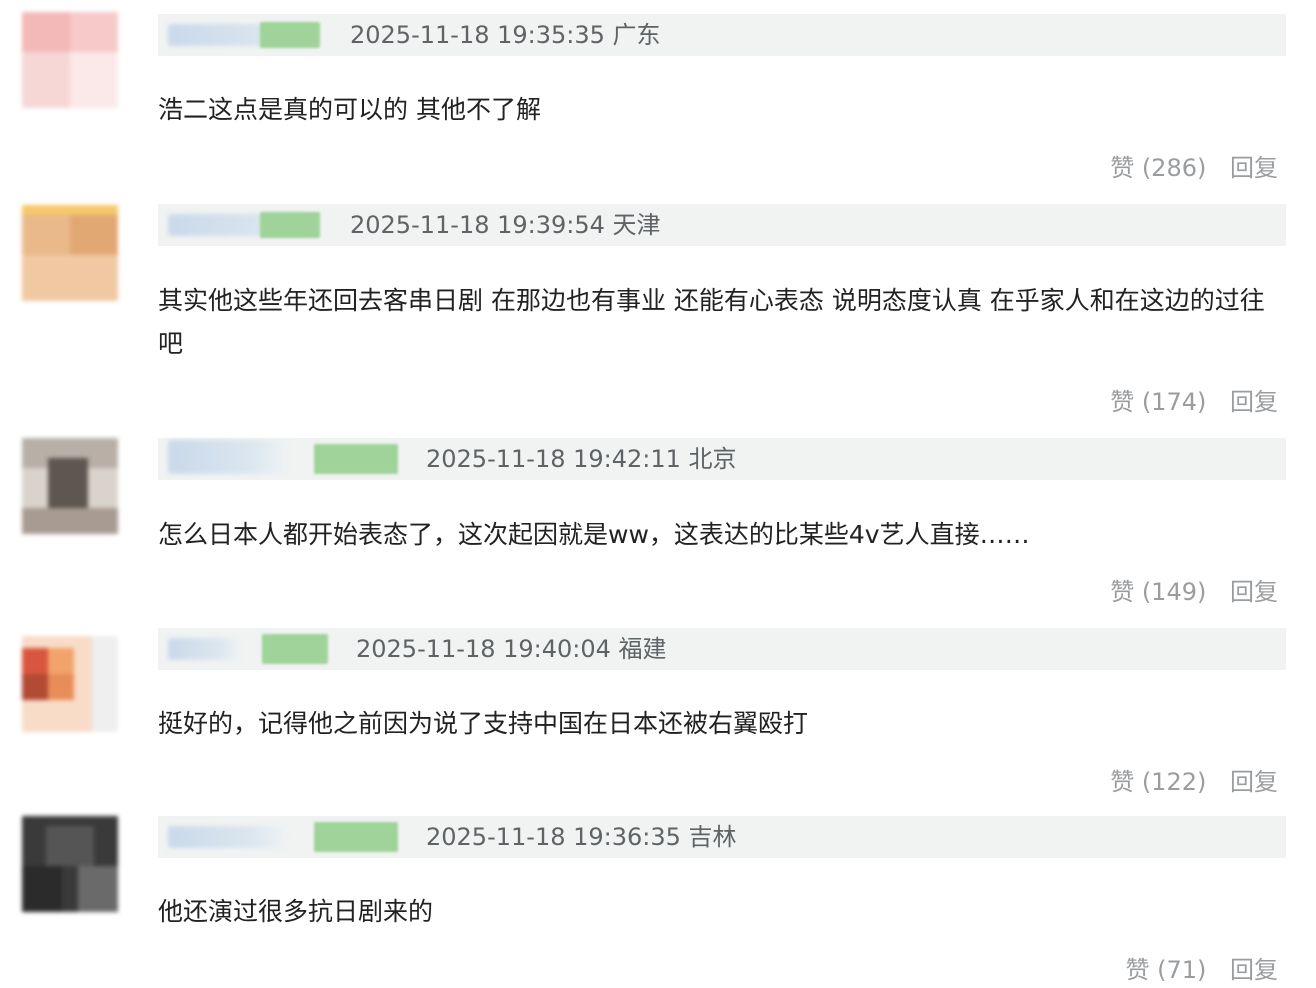 The height and width of the screenshot is (988, 1316). Describe the element at coordinates (505, 225) in the screenshot. I see `comment-time-location: 2025-11-18 19:39:54 天津` at that location.